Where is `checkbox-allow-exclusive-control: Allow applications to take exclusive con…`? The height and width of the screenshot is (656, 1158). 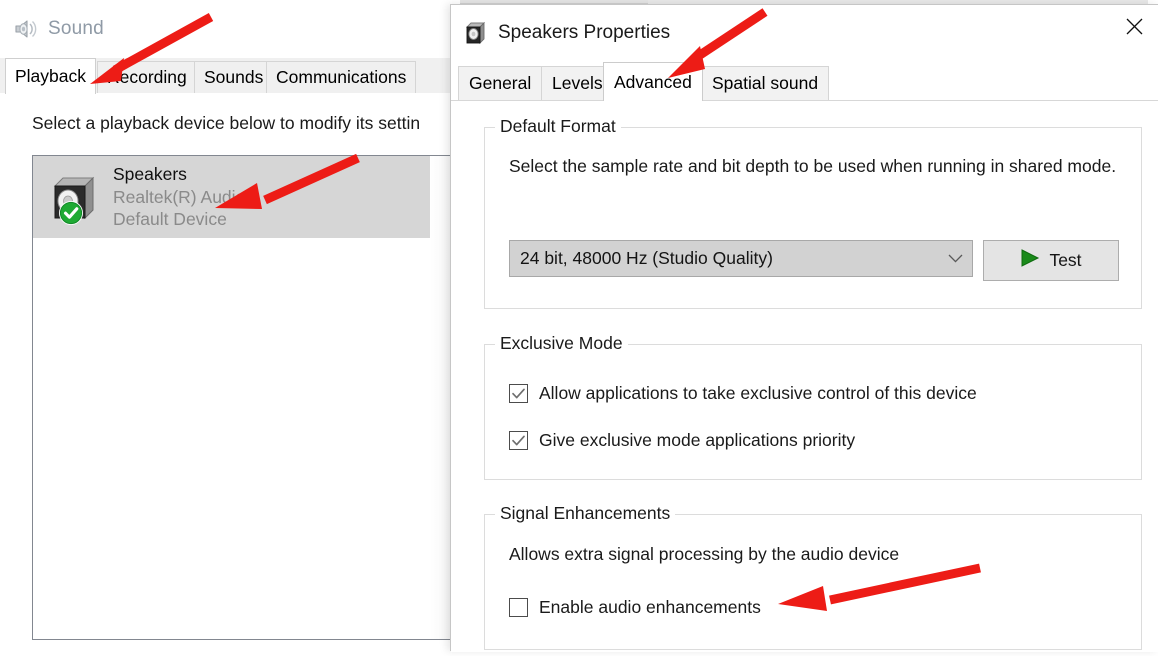
checkbox-allow-exclusive-control: Allow applications to take exclusive con… is located at coordinates (743, 393).